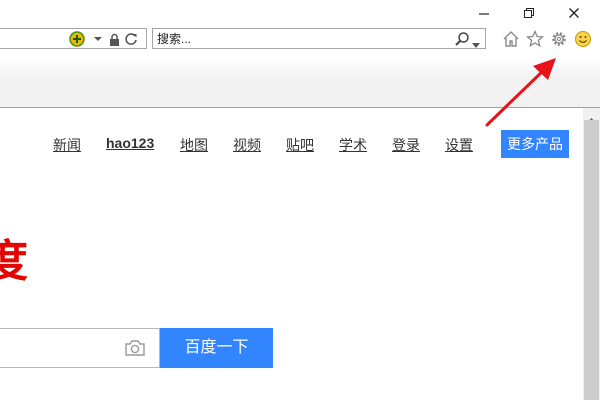 The image size is (600, 400). What do you see at coordinates (247, 145) in the screenshot?
I see `nav-link-video: 视频` at bounding box center [247, 145].